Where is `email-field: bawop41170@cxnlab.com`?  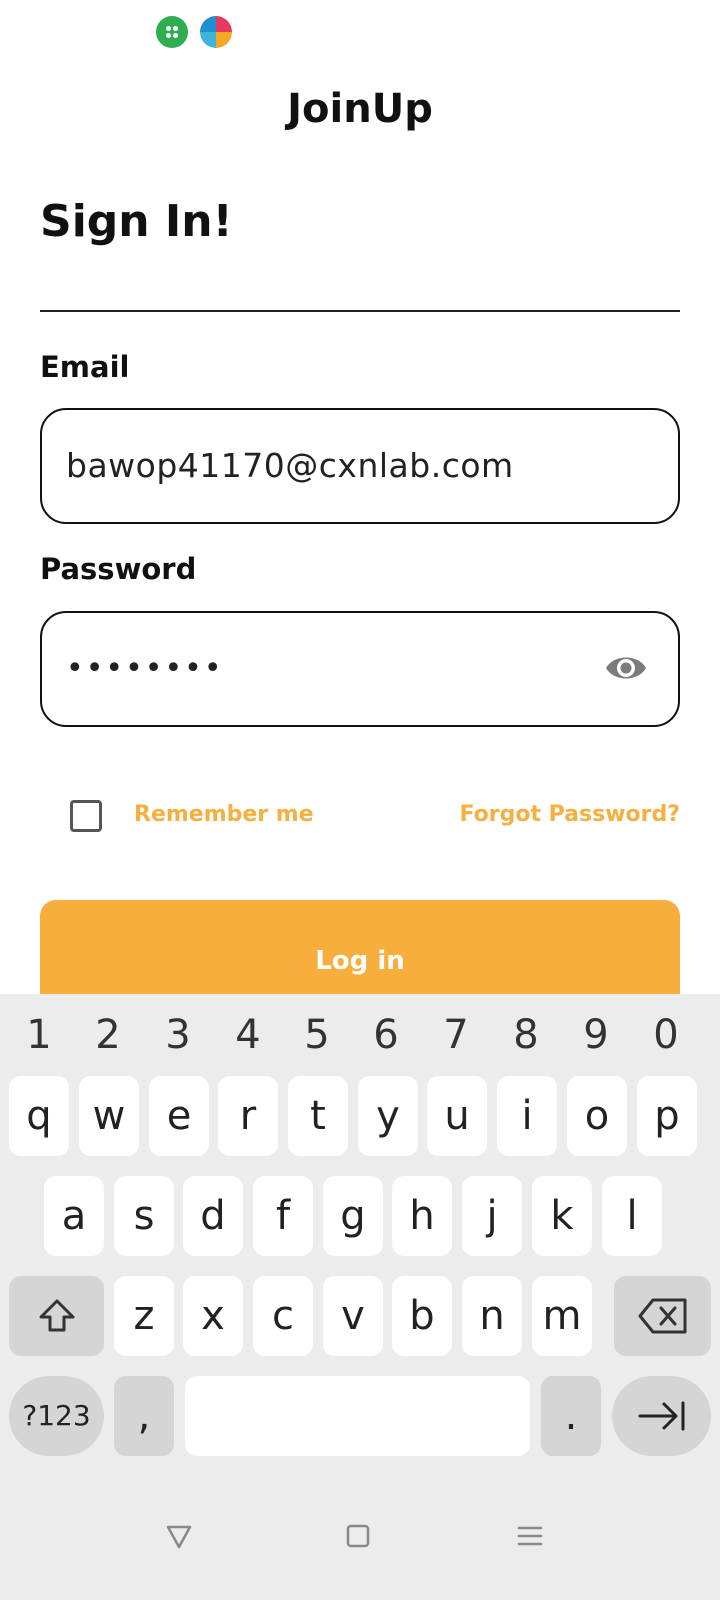 email-field: bawop41170@cxnlab.com is located at coordinates (360, 466).